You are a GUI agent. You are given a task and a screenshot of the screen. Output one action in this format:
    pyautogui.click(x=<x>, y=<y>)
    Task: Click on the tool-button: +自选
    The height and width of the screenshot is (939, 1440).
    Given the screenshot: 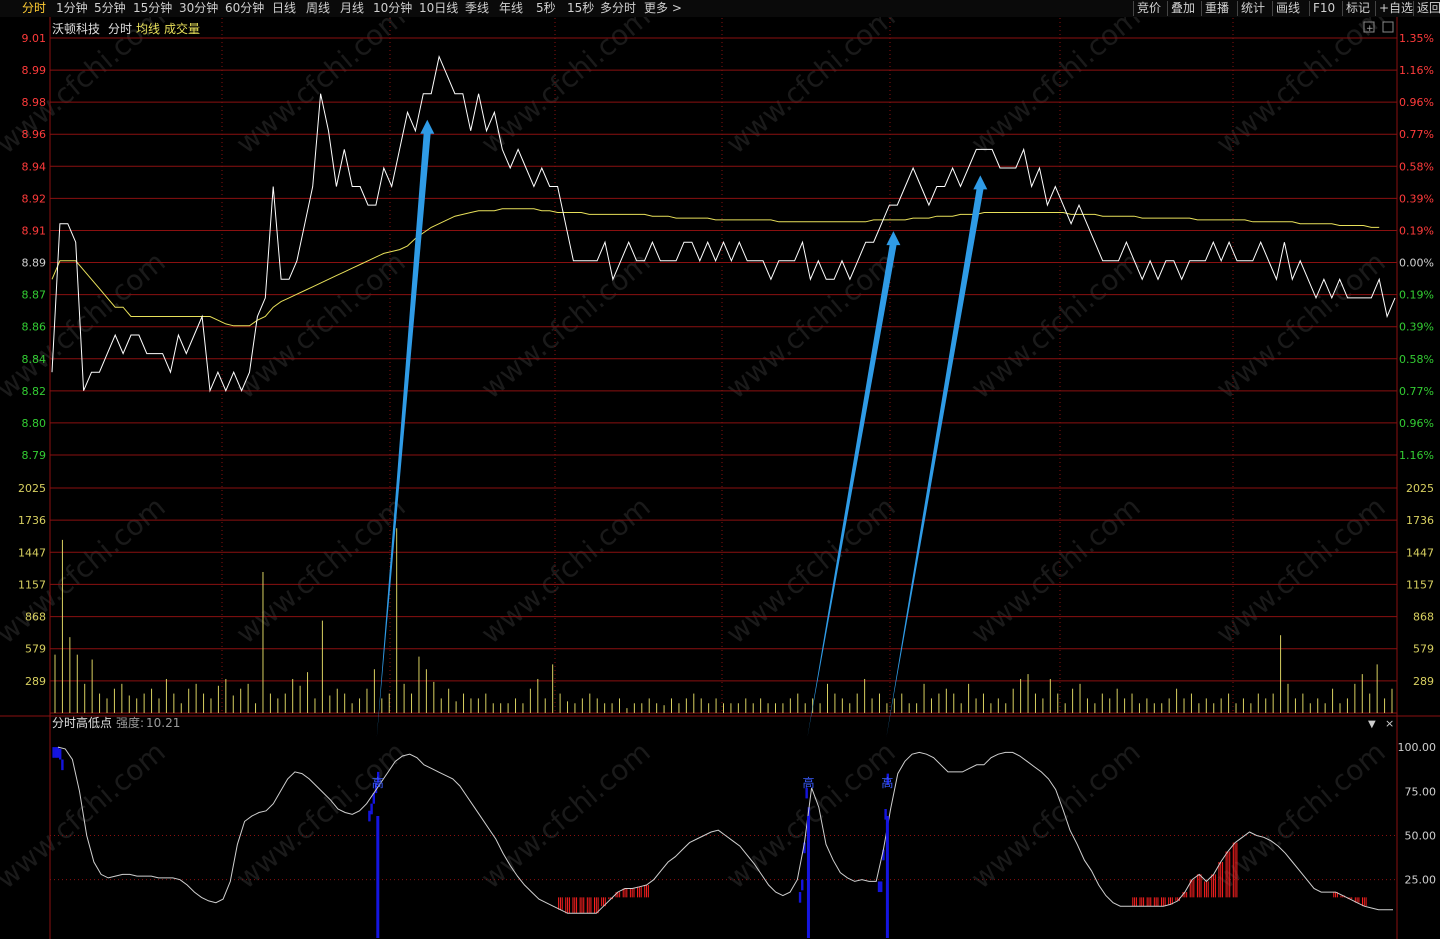 What is the action you would take?
    pyautogui.click(x=1396, y=8)
    